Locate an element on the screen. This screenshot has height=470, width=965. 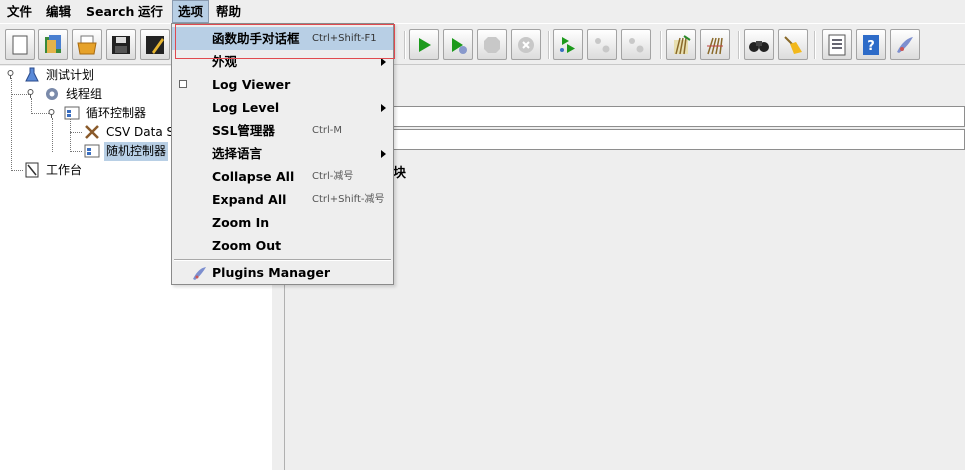
search-button is located at coordinates (759, 44).